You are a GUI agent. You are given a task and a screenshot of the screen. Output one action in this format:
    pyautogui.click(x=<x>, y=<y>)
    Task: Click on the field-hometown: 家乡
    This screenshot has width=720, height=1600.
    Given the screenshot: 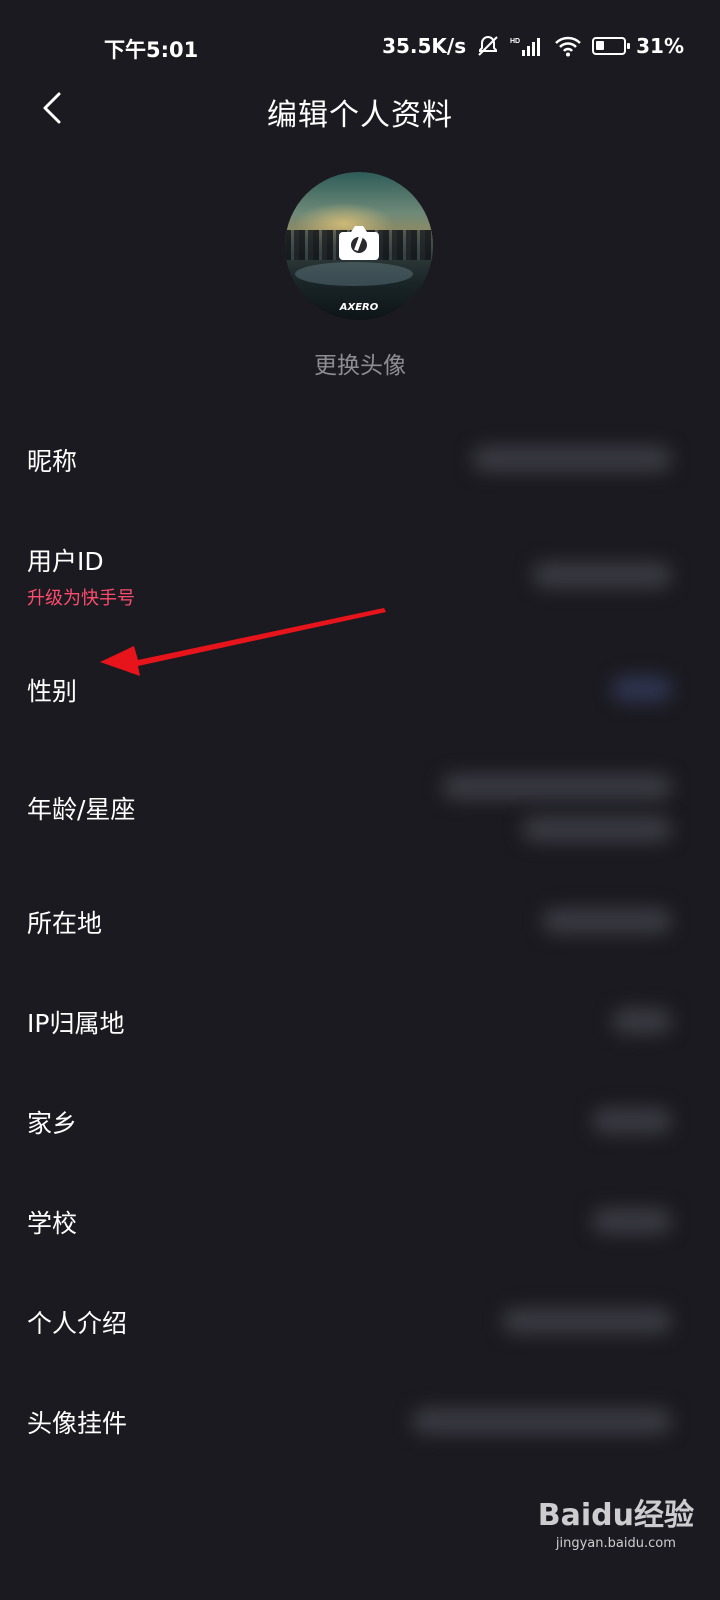 What is the action you would take?
    pyautogui.click(x=360, y=1124)
    